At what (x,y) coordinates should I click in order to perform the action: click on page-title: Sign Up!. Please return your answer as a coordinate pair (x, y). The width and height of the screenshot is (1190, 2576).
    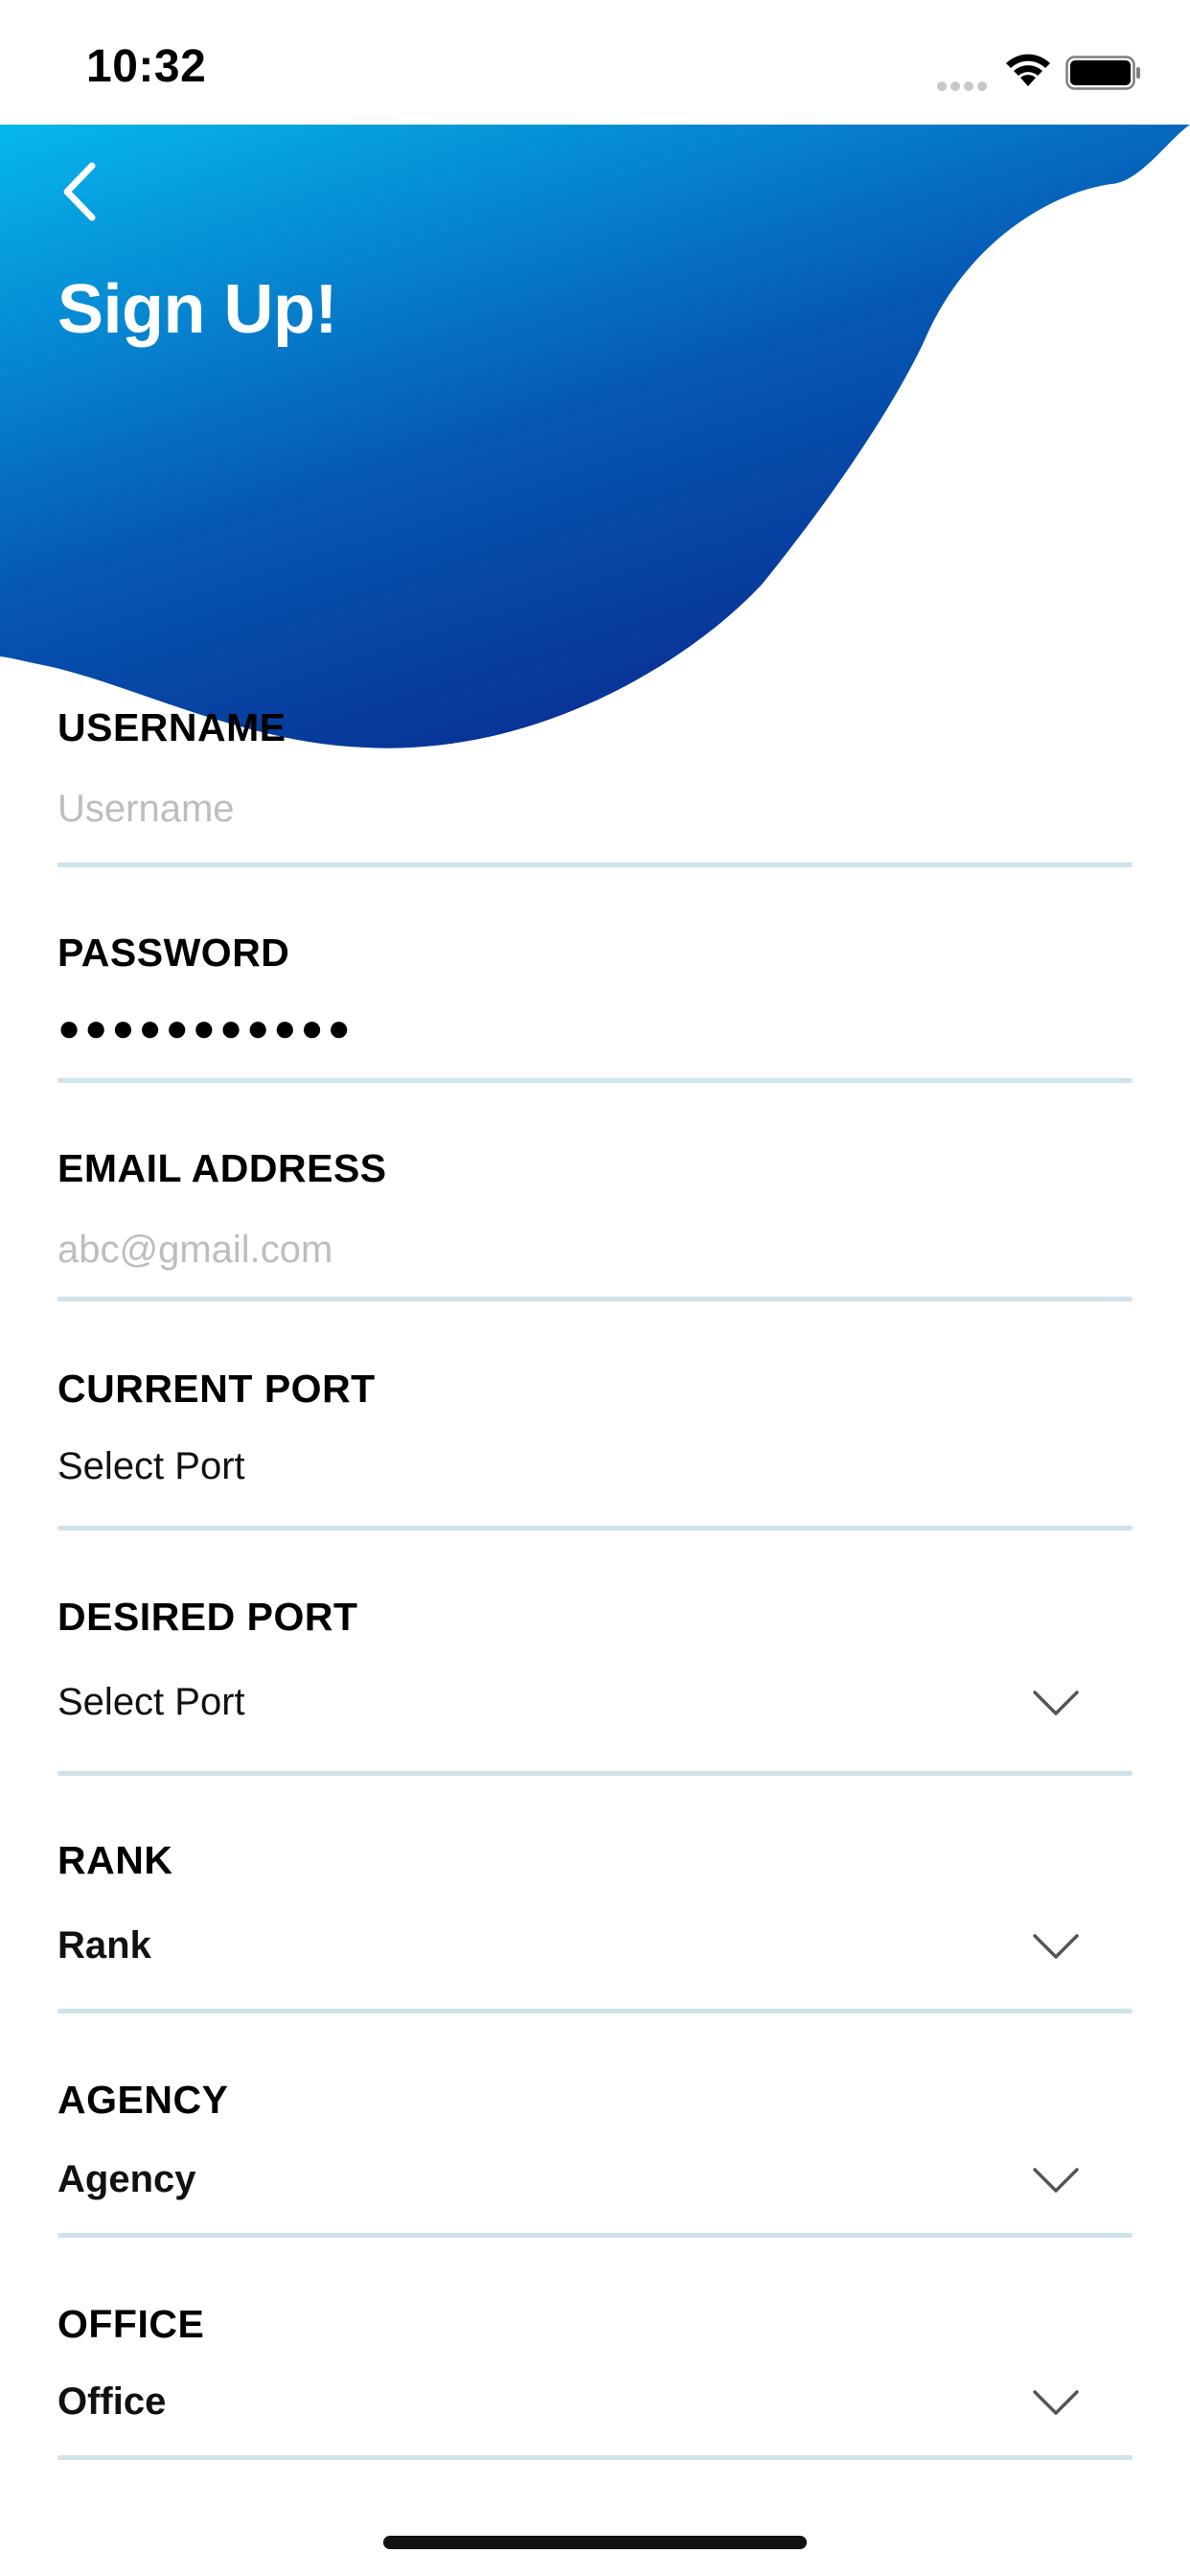
    Looking at the image, I should click on (197, 309).